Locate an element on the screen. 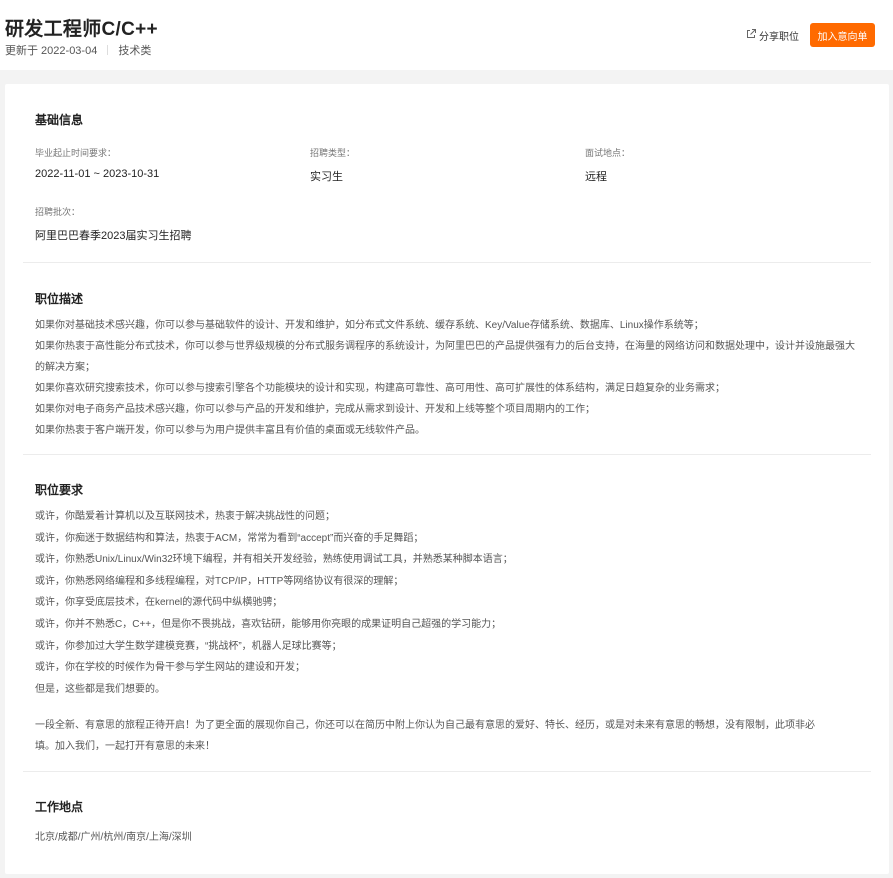 The height and width of the screenshot is (878, 893). share-job-link: 分享职位 is located at coordinates (772, 35).